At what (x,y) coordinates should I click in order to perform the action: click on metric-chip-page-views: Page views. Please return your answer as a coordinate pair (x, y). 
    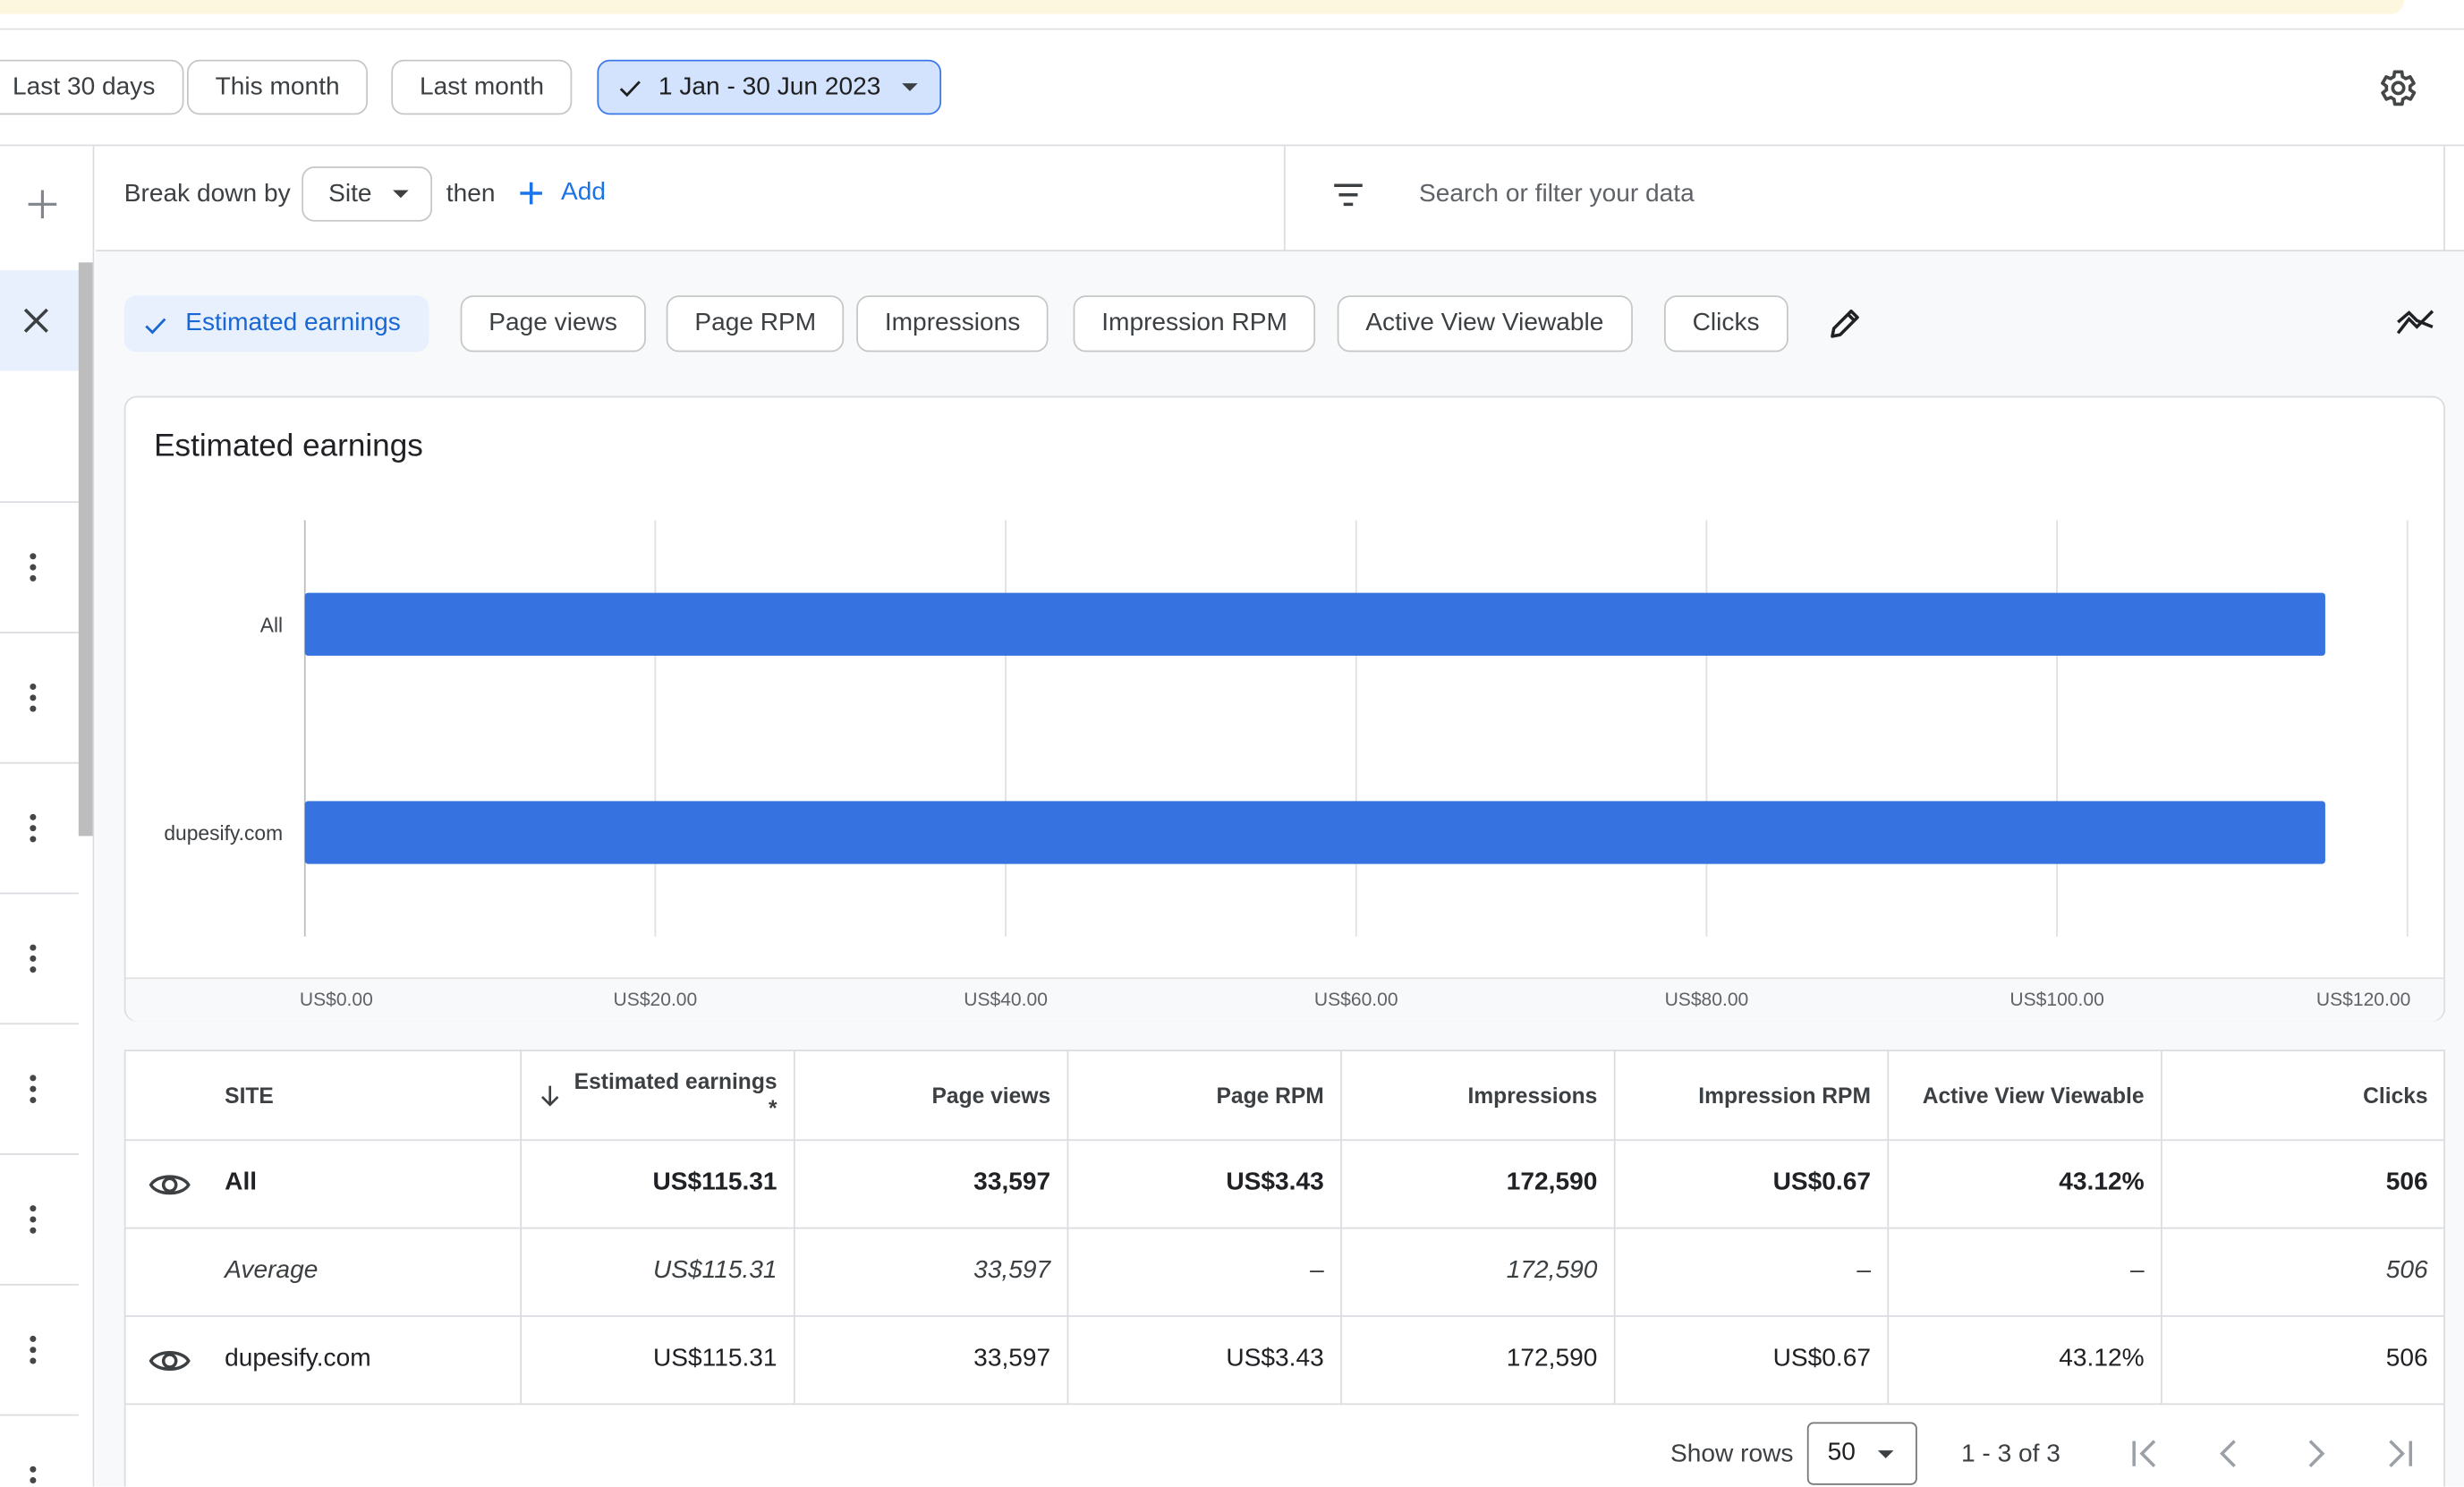
    Looking at the image, I should click on (553, 324).